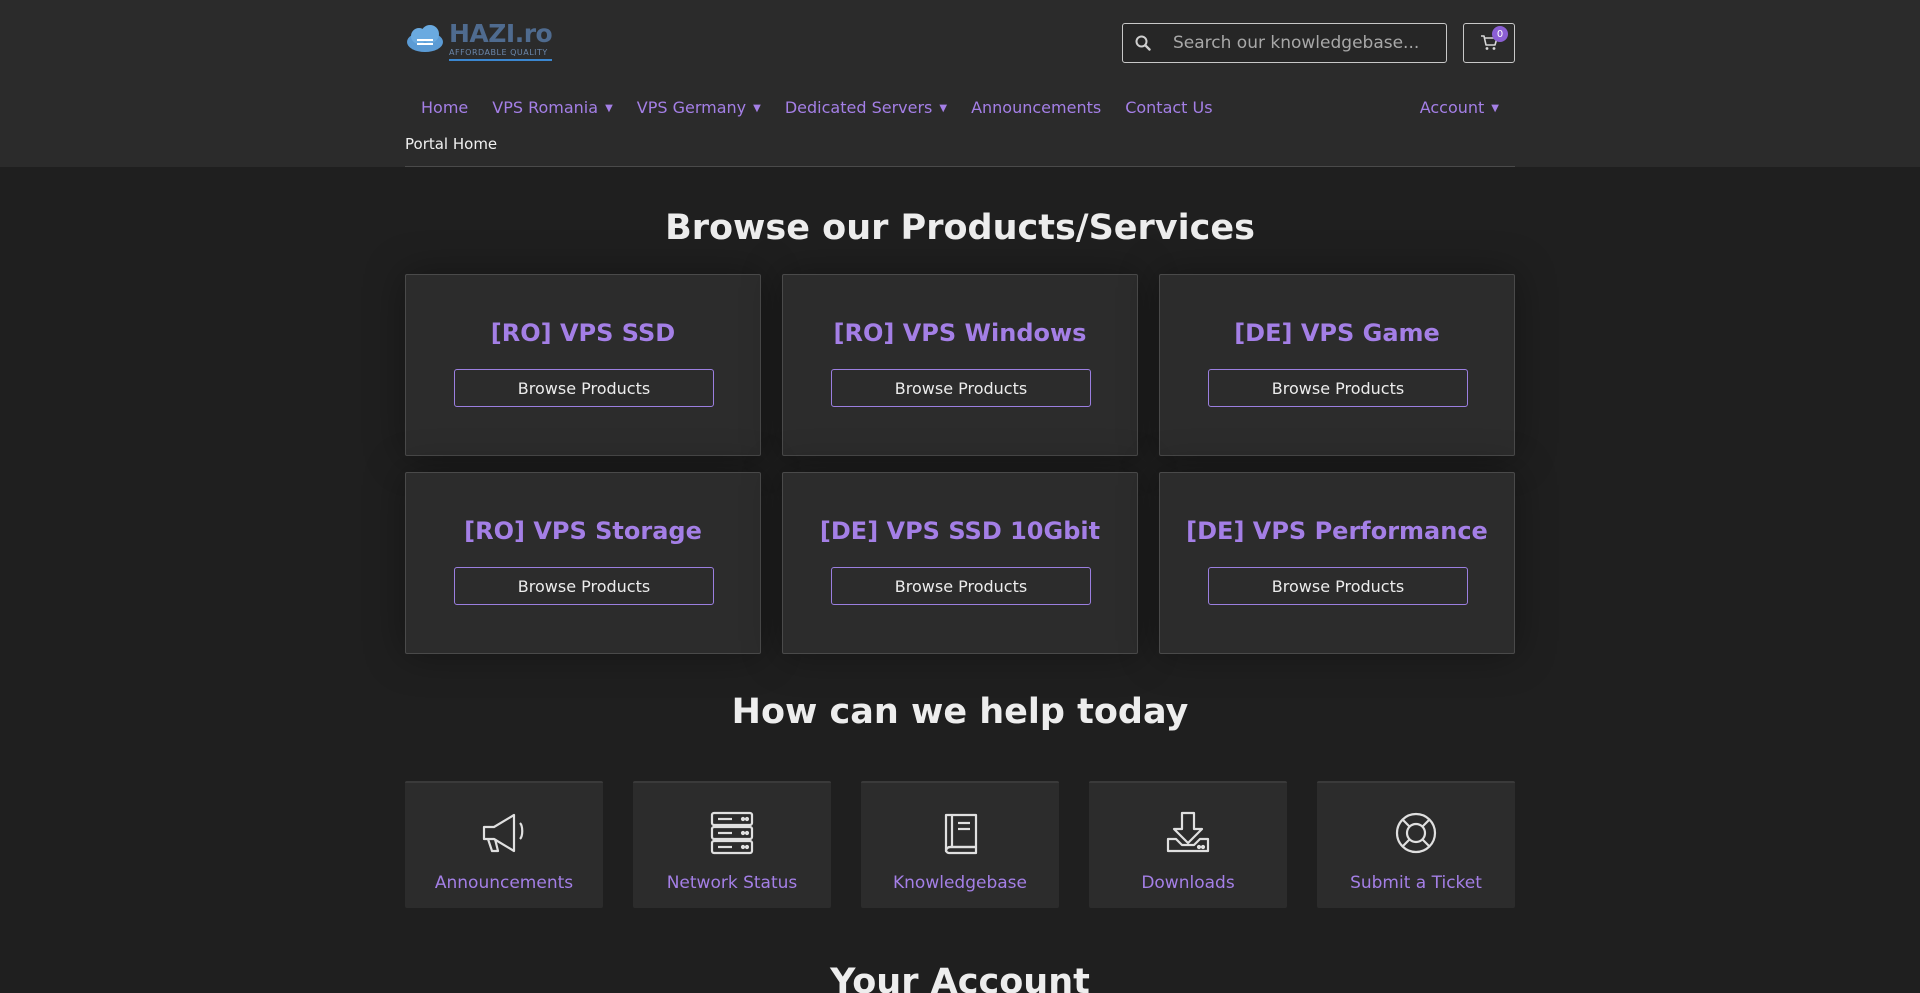 The width and height of the screenshot is (1920, 993). I want to click on nav-account: Account ▼, so click(1459, 107).